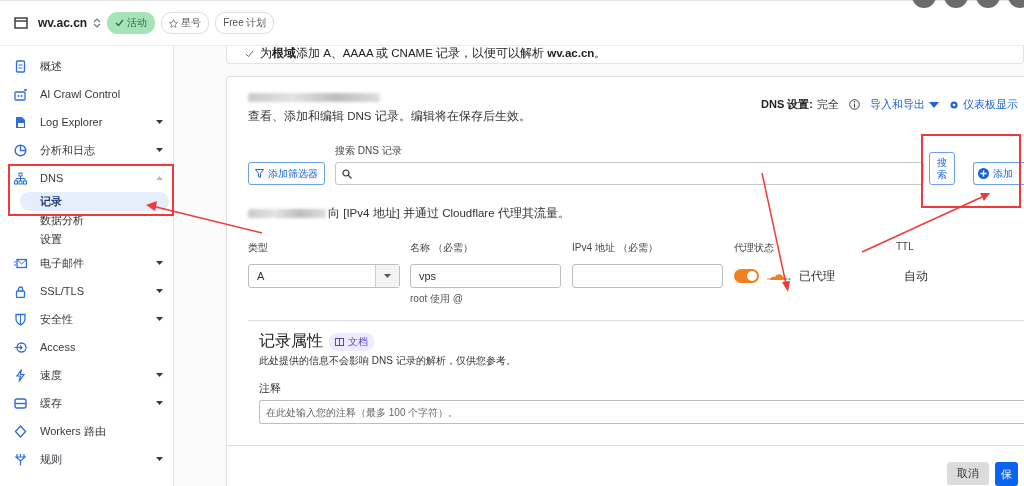 The image size is (1024, 486). What do you see at coordinates (746, 276) in the screenshot?
I see `proxy-toggle` at bounding box center [746, 276].